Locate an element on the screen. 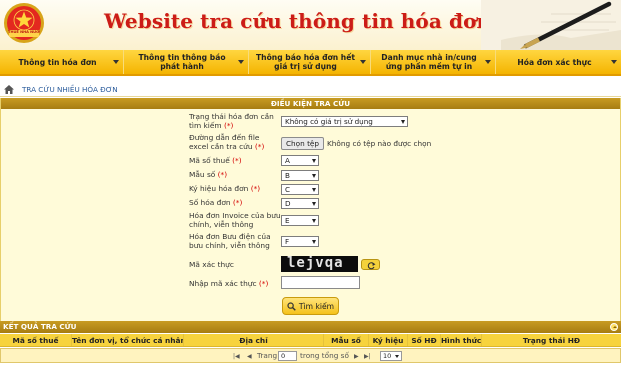  tax-code-select: A is located at coordinates (300, 160).